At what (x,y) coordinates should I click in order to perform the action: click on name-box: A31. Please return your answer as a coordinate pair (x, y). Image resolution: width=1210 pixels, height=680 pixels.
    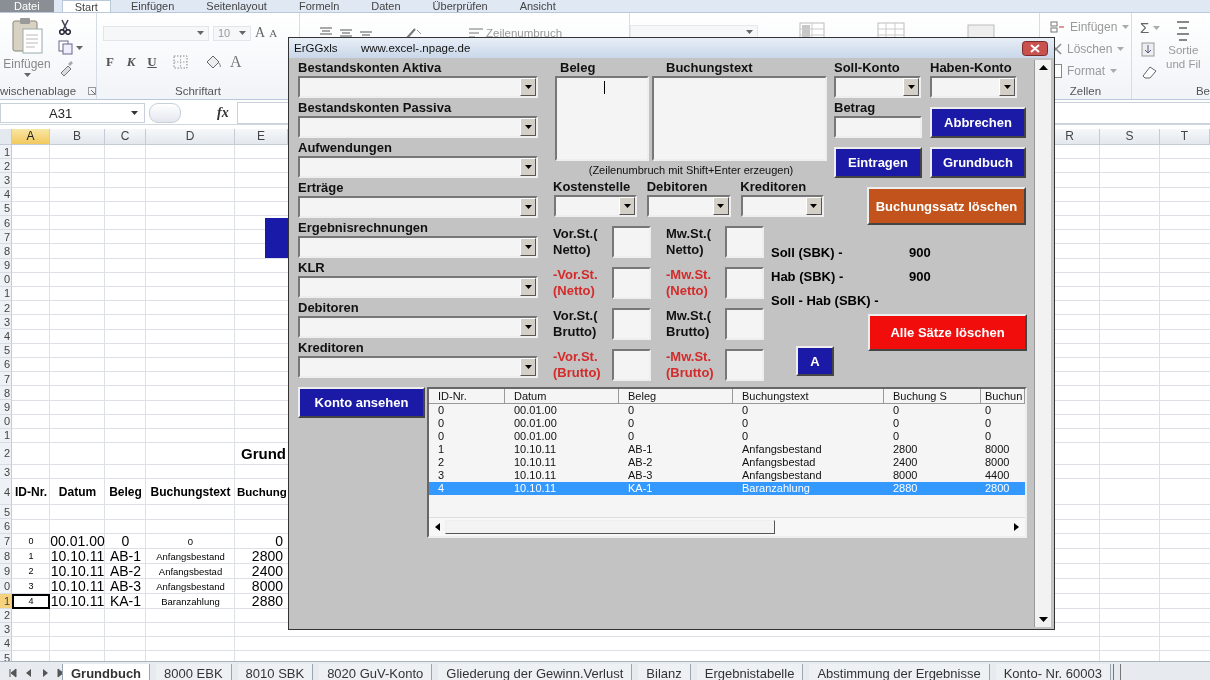
    Looking at the image, I should click on (72, 113).